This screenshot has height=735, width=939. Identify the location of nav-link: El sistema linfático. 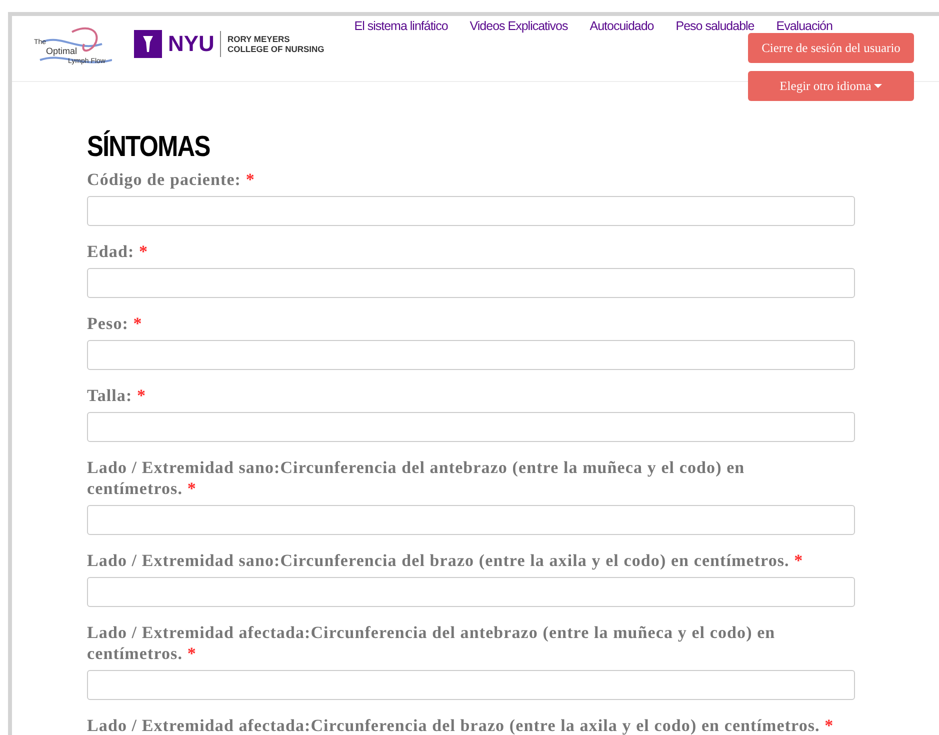
(401, 26).